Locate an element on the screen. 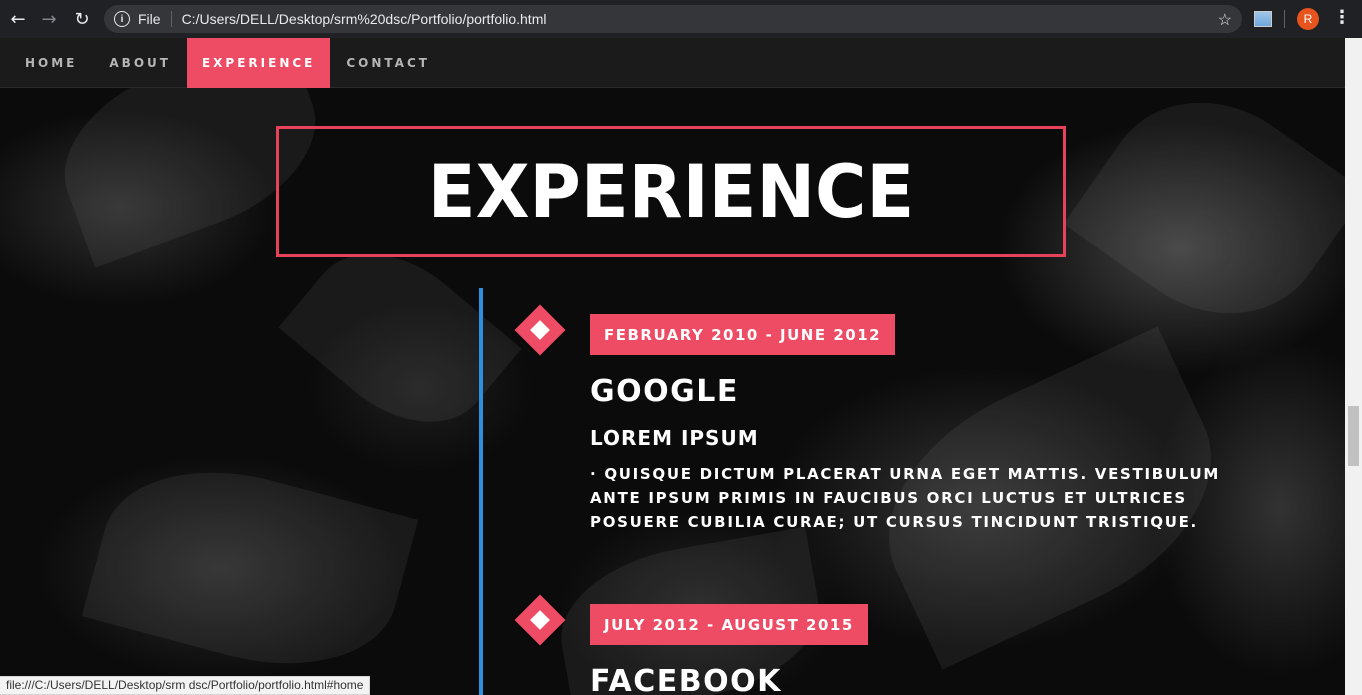 The height and width of the screenshot is (695, 1362). date-badge: FEBRUARY 2010 - JUNE 2012 is located at coordinates (743, 334).